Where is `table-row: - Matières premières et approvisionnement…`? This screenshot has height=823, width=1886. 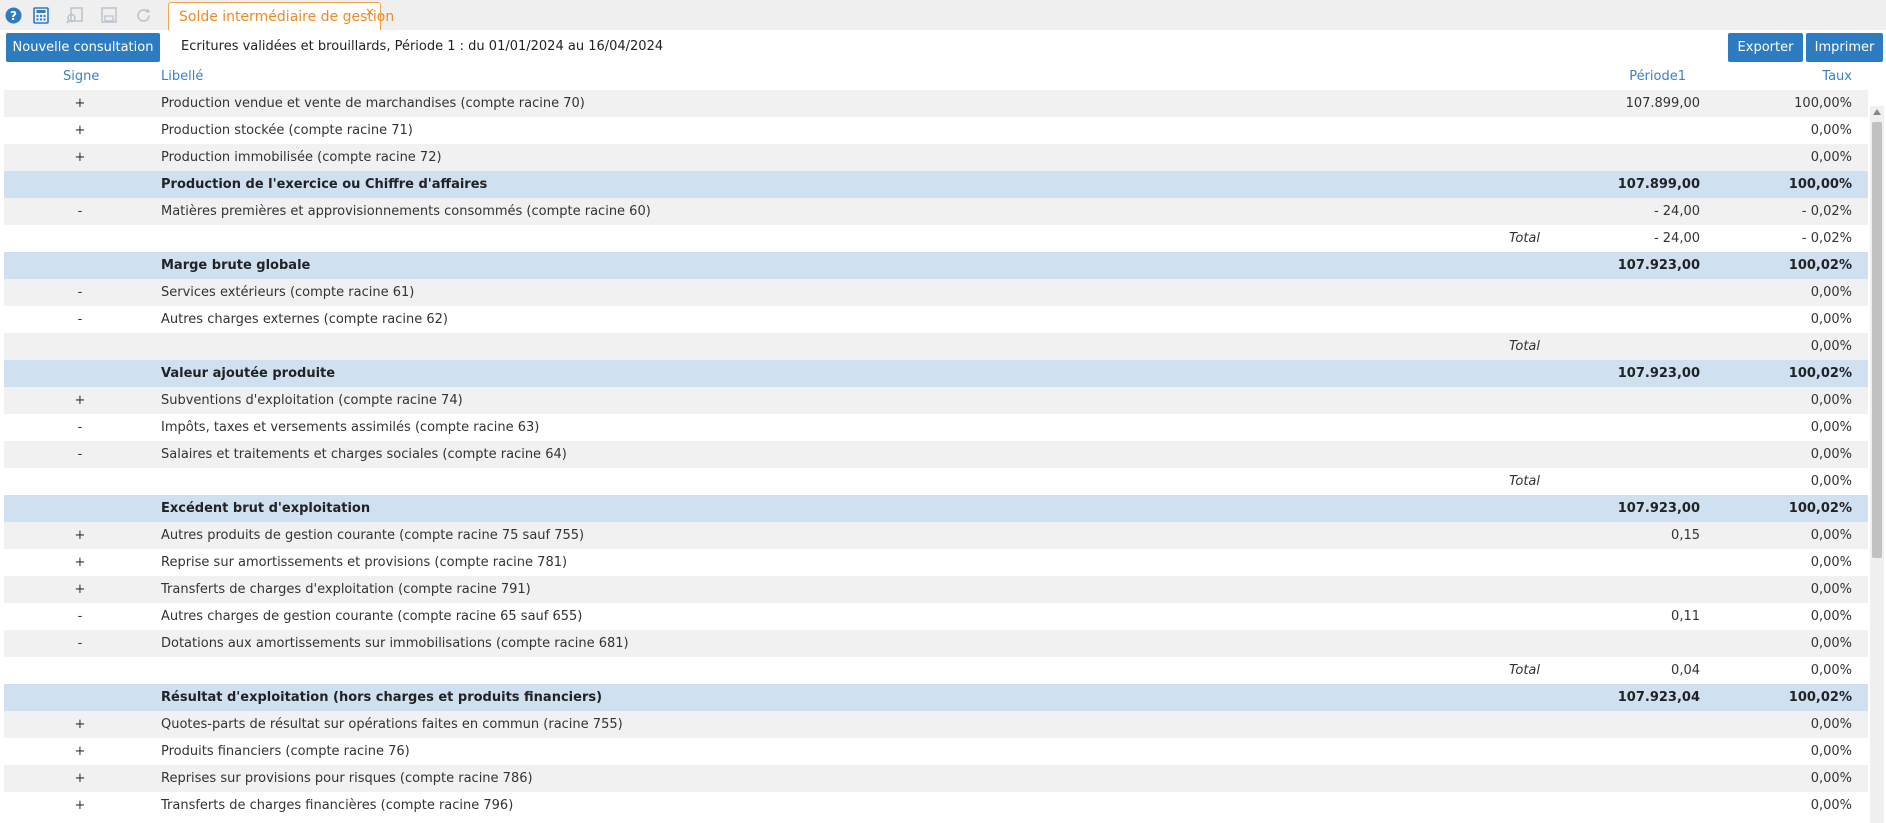
table-row: - Matières premières et approvisionnement… is located at coordinates (936, 211).